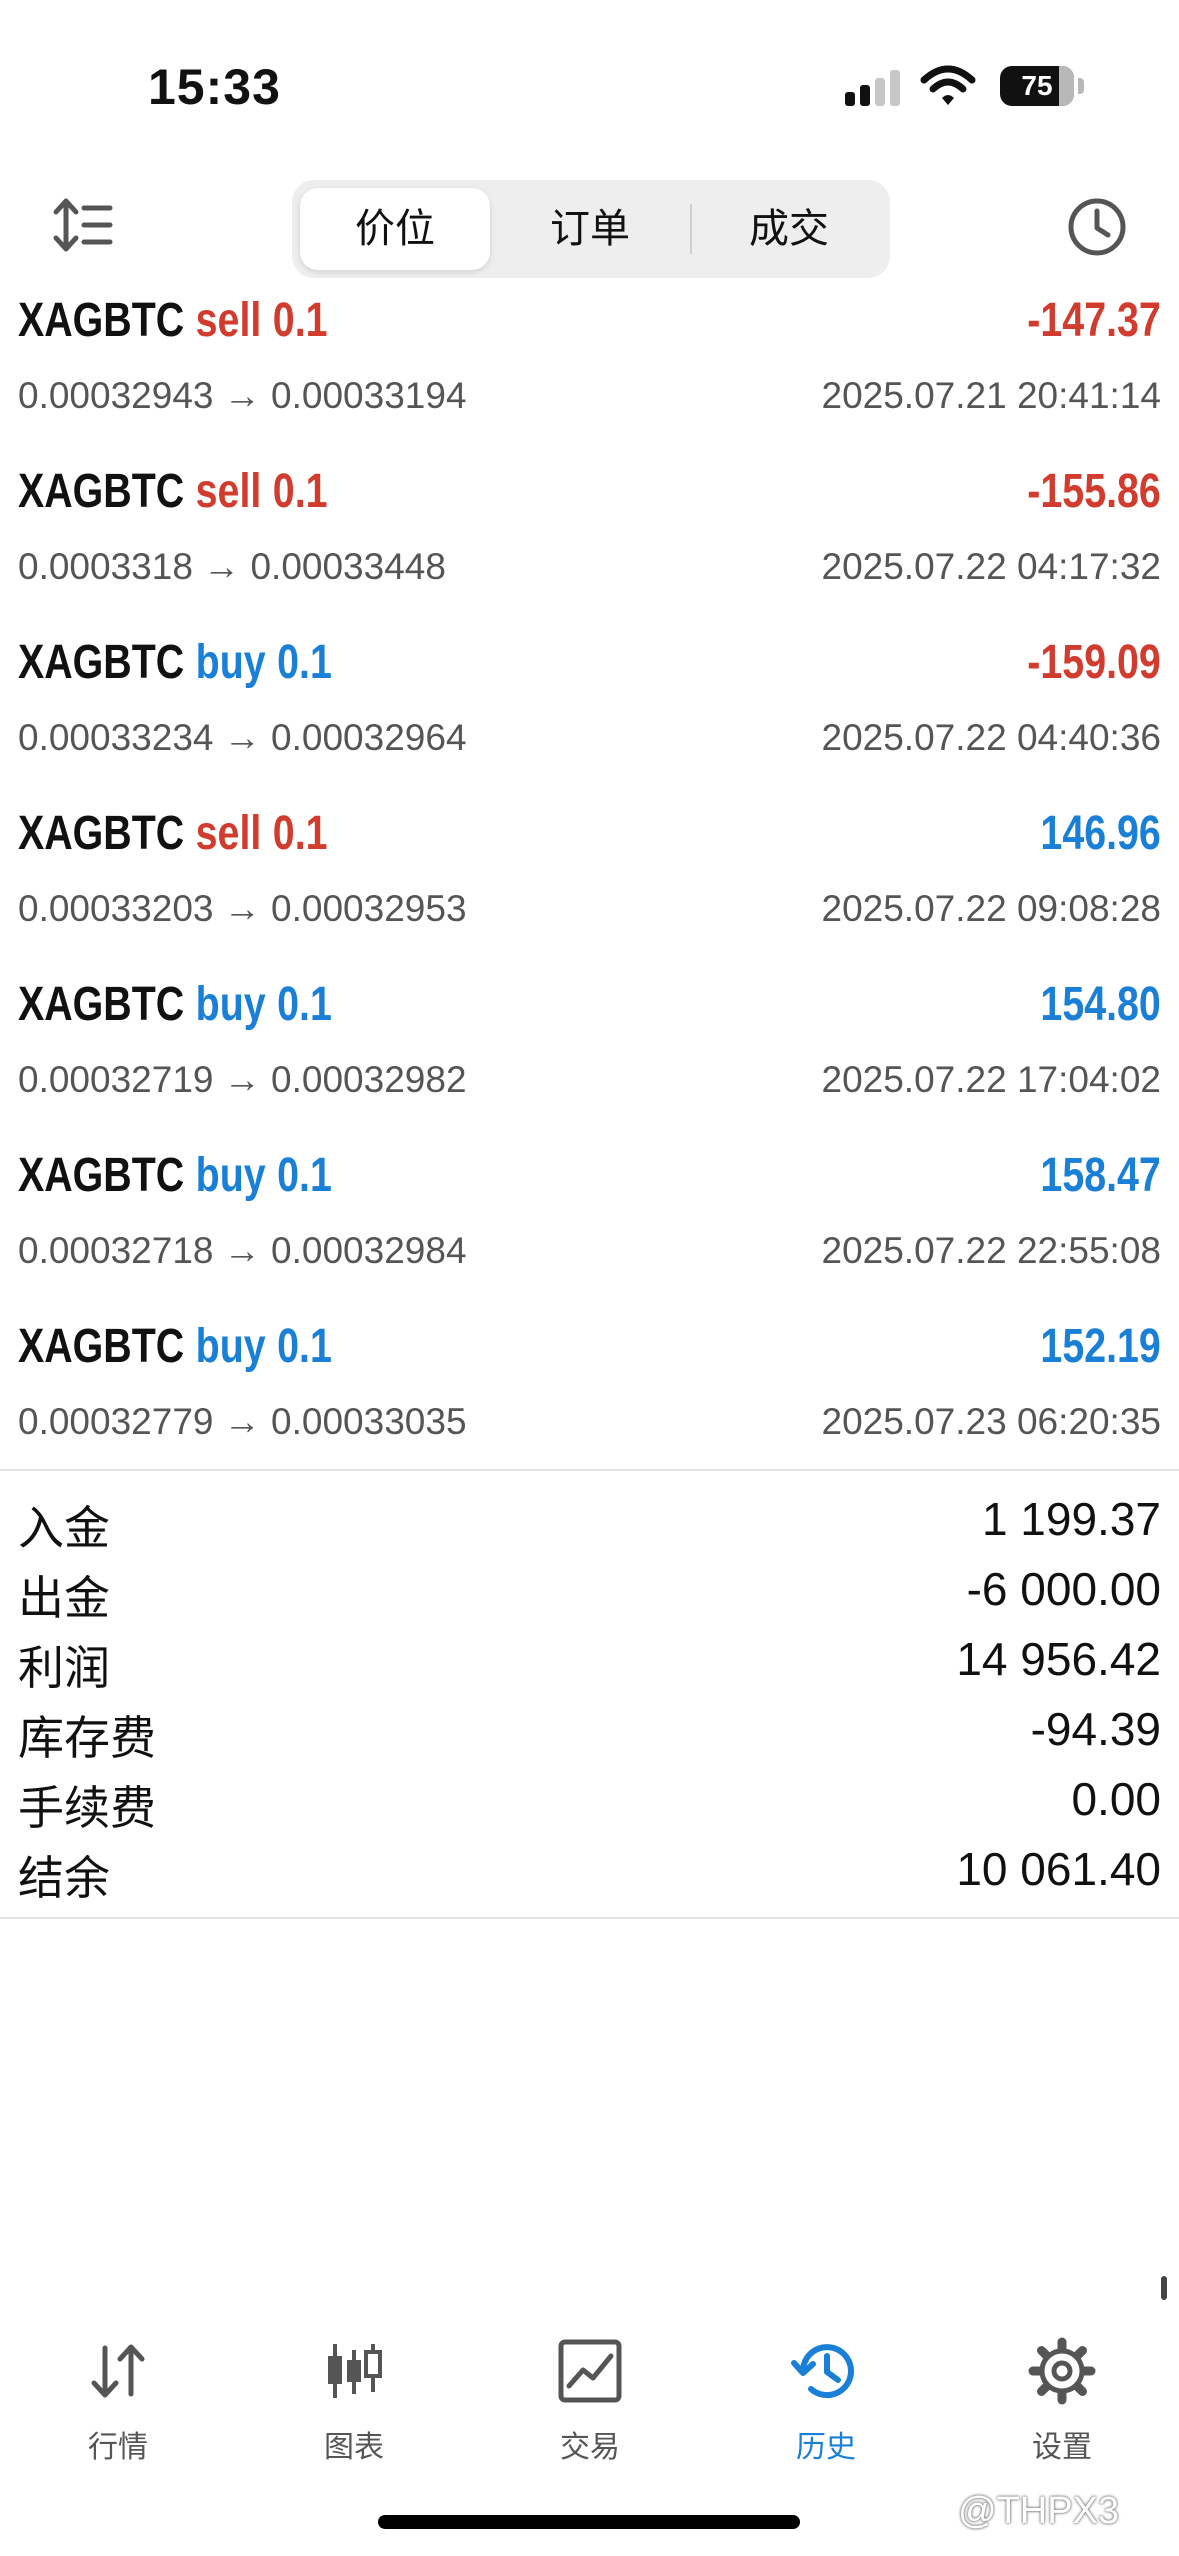  Describe the element at coordinates (1081, 86) in the screenshot. I see `battery-tip` at that location.